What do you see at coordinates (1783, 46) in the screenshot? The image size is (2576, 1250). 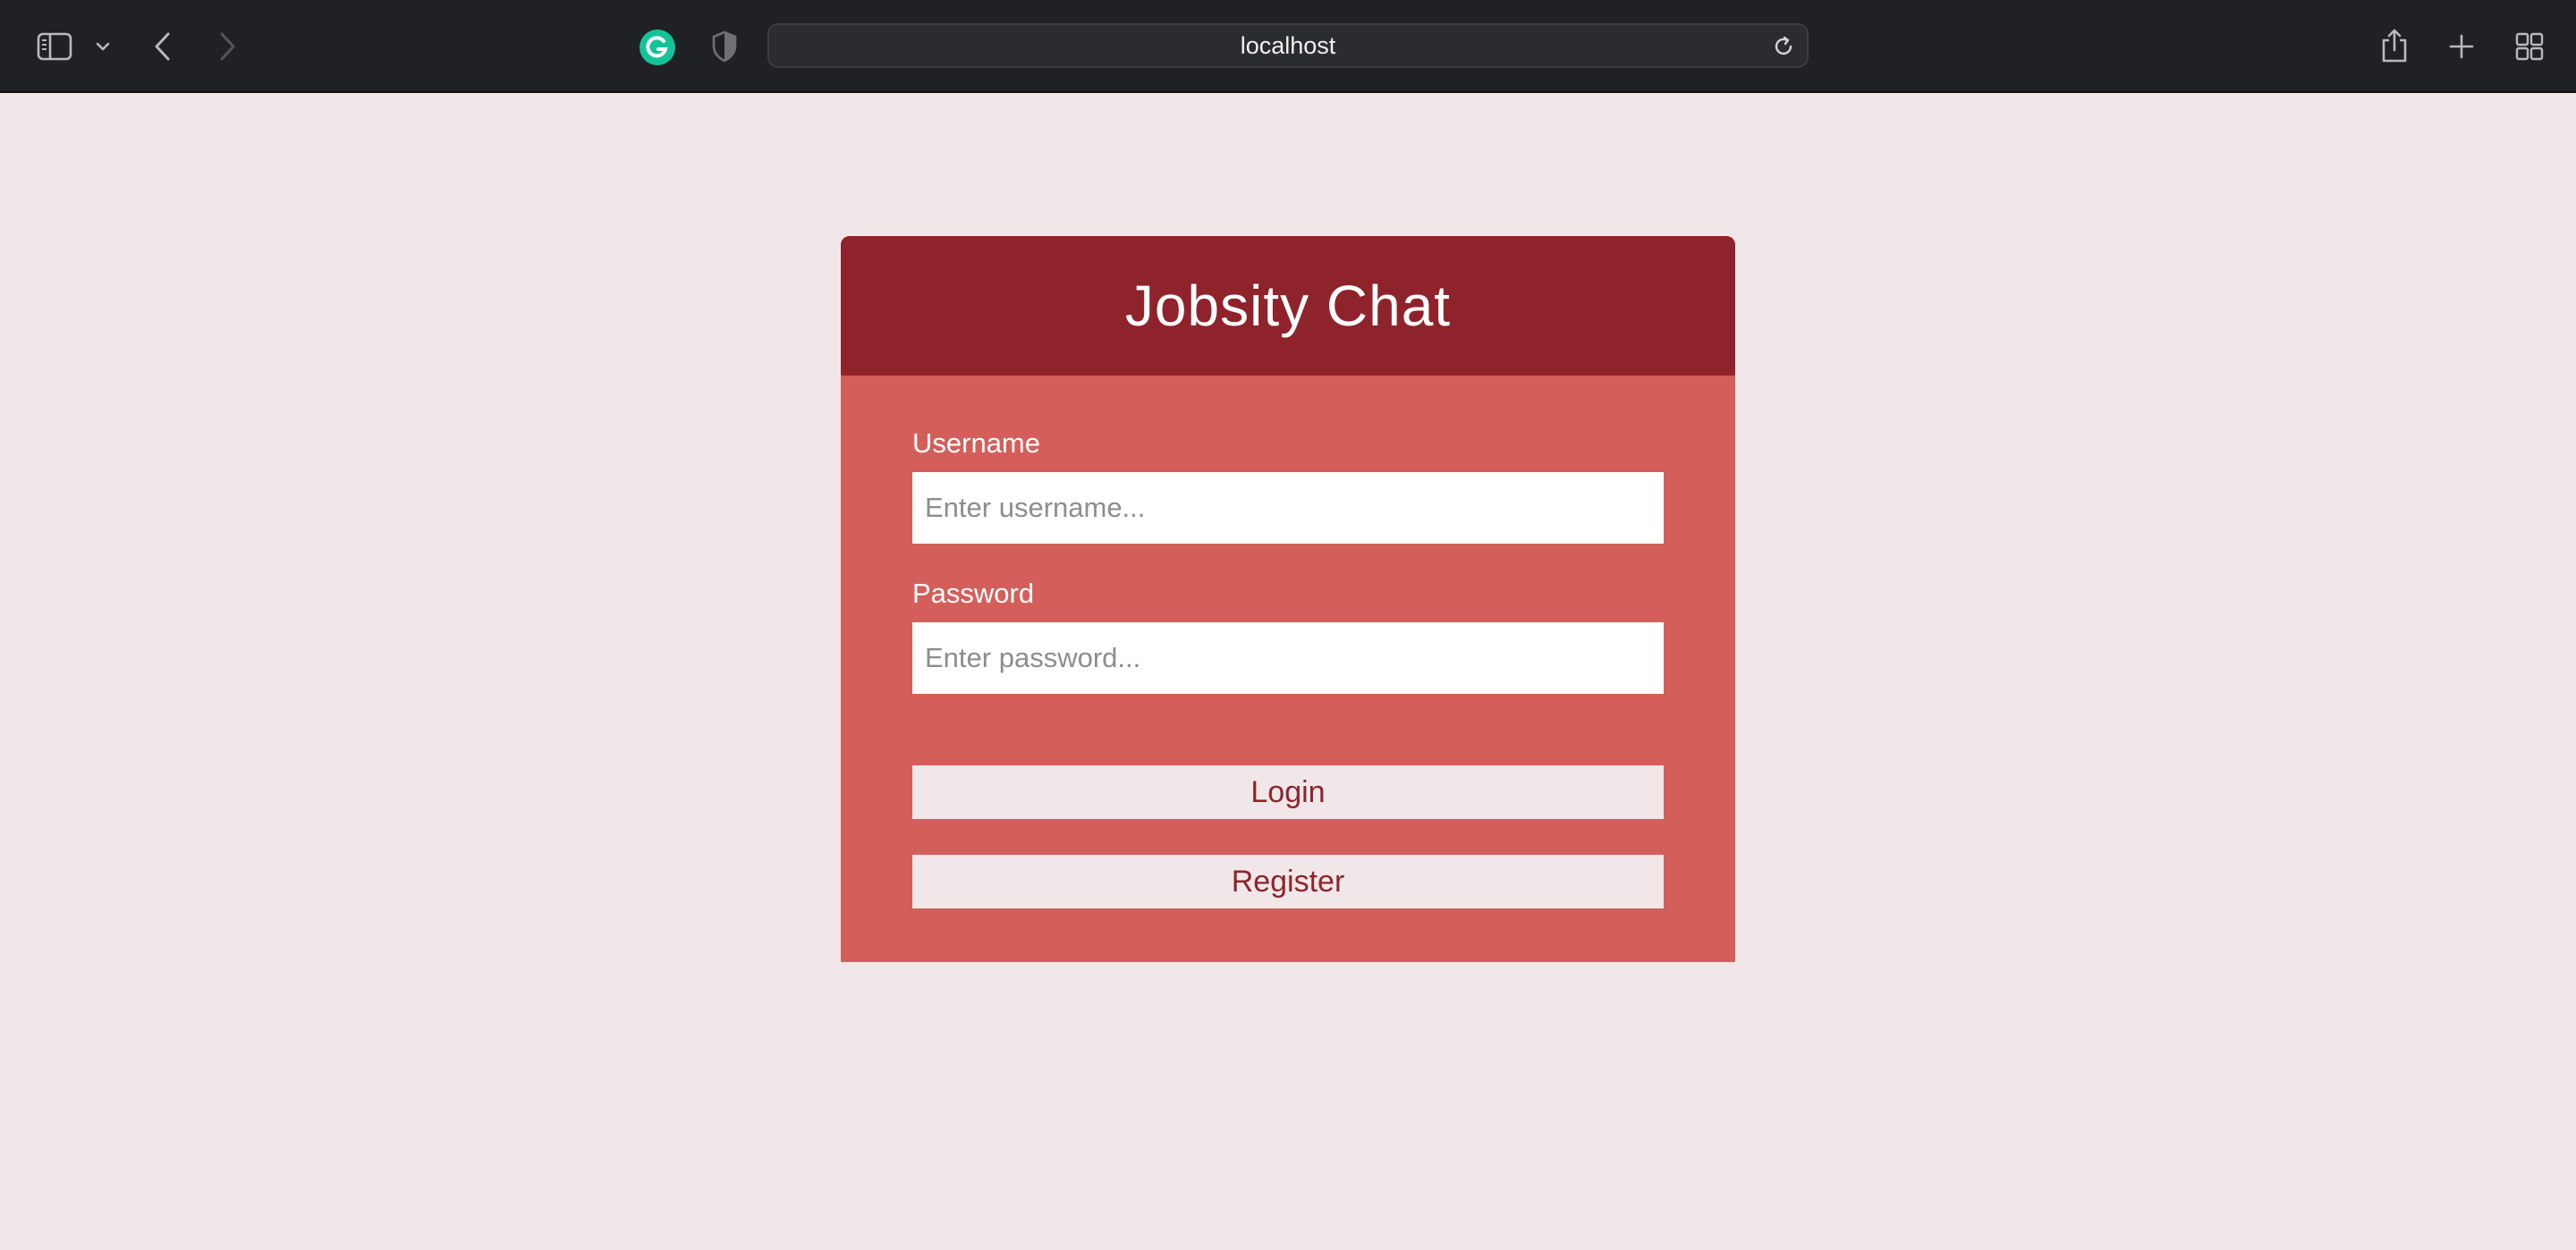 I see `reload-icon` at bounding box center [1783, 46].